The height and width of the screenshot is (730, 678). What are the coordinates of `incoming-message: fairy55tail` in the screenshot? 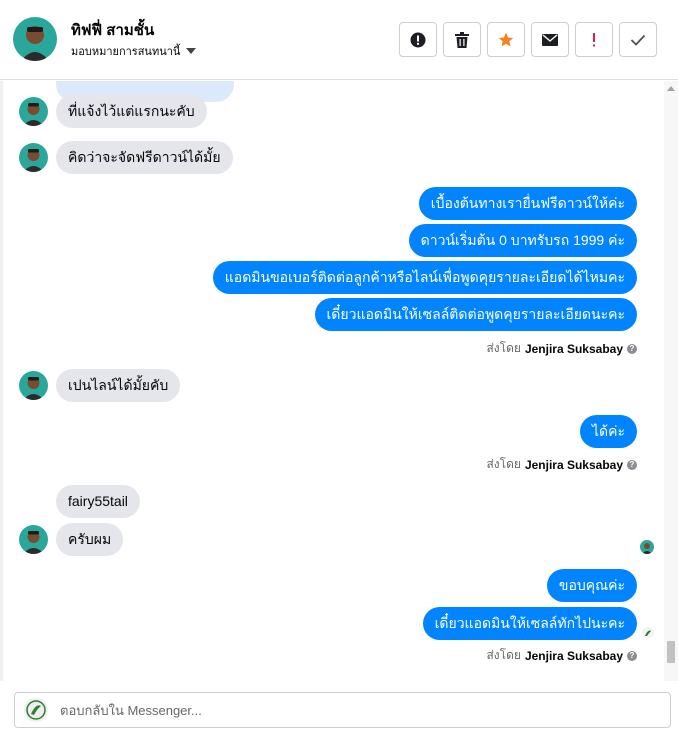 It's located at (98, 501).